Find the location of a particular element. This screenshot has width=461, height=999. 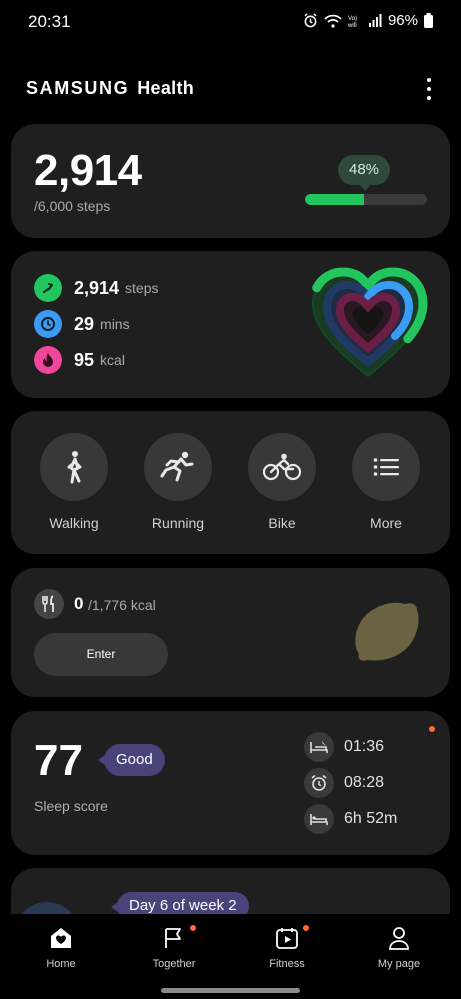

sleep-duration-icon is located at coordinates (319, 819).